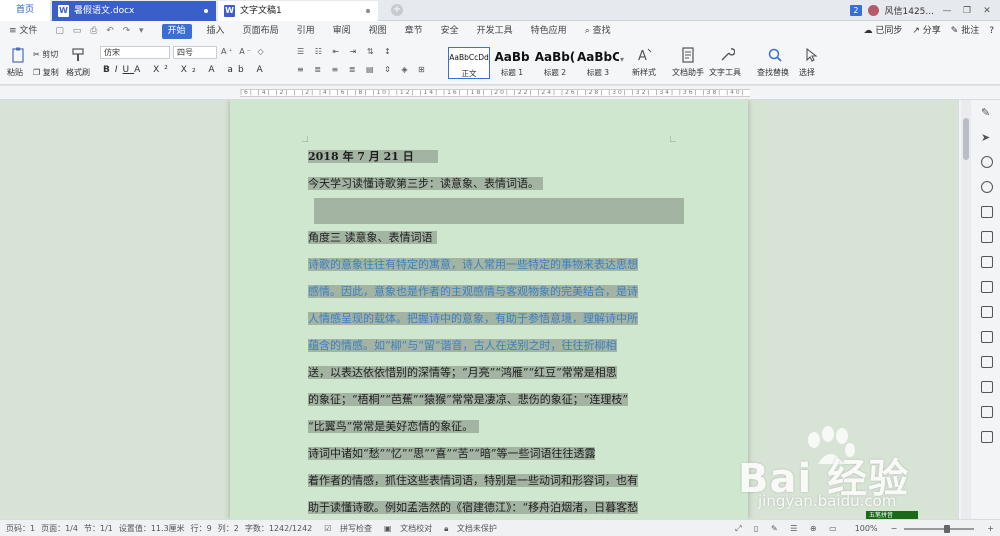  What do you see at coordinates (773, 72) in the screenshot?
I see `find-replace-label: 查找替换` at bounding box center [773, 72].